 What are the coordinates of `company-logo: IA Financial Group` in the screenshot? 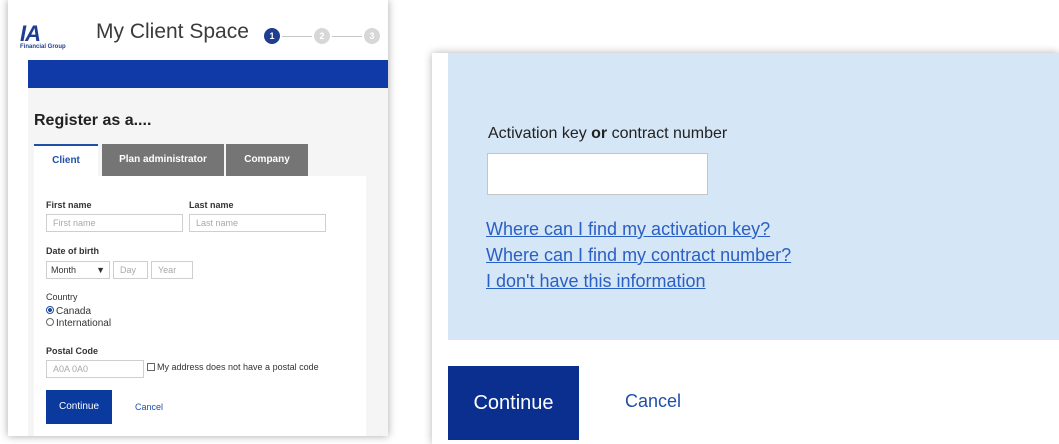 It's located at (56, 37).